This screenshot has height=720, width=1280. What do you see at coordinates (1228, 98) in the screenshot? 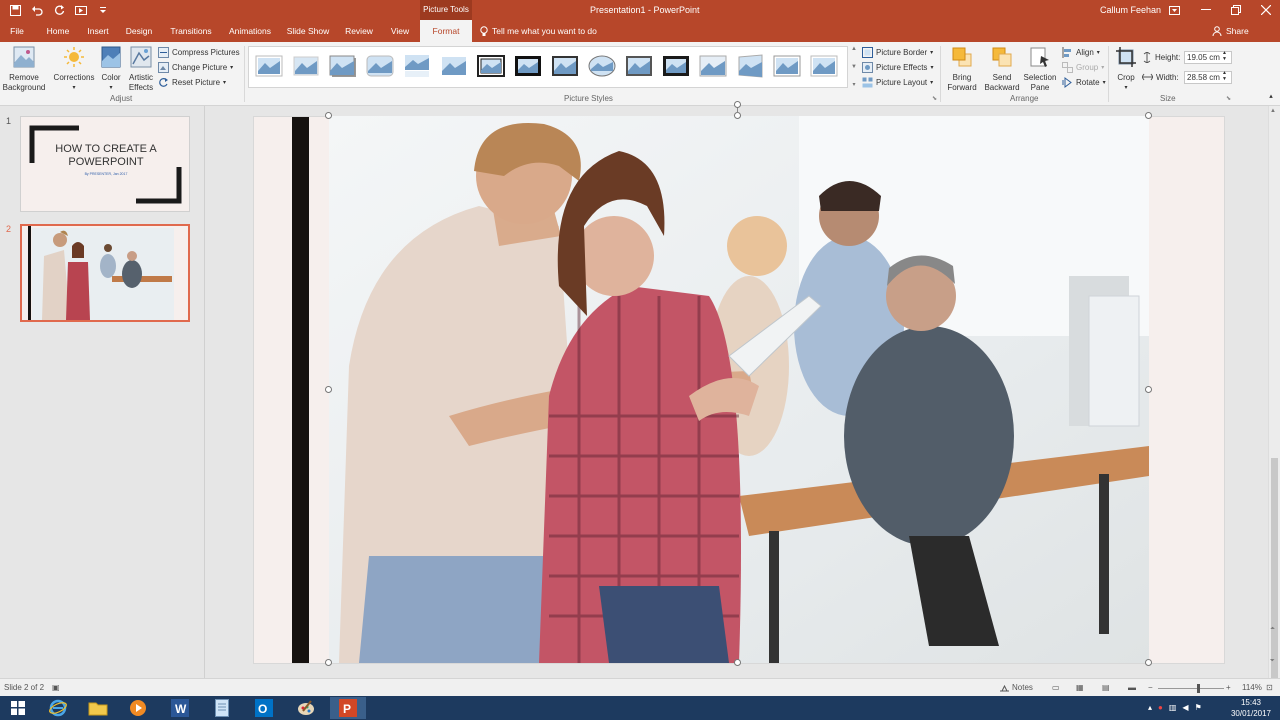
I see `dialog-launcher-icon: ⬊` at bounding box center [1228, 98].